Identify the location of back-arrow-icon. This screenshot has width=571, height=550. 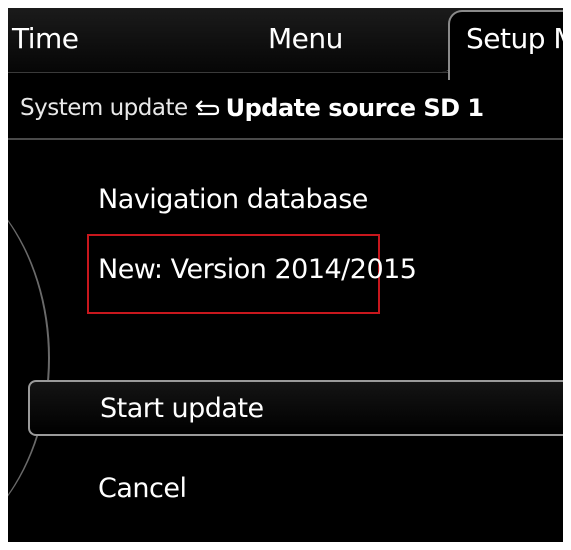
(207, 108).